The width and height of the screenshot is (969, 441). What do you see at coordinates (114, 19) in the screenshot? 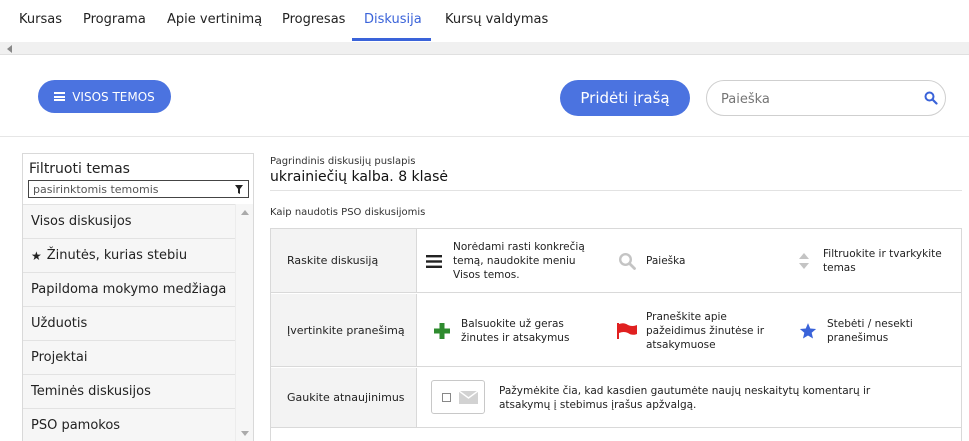
I see `tab-programa: Programa` at bounding box center [114, 19].